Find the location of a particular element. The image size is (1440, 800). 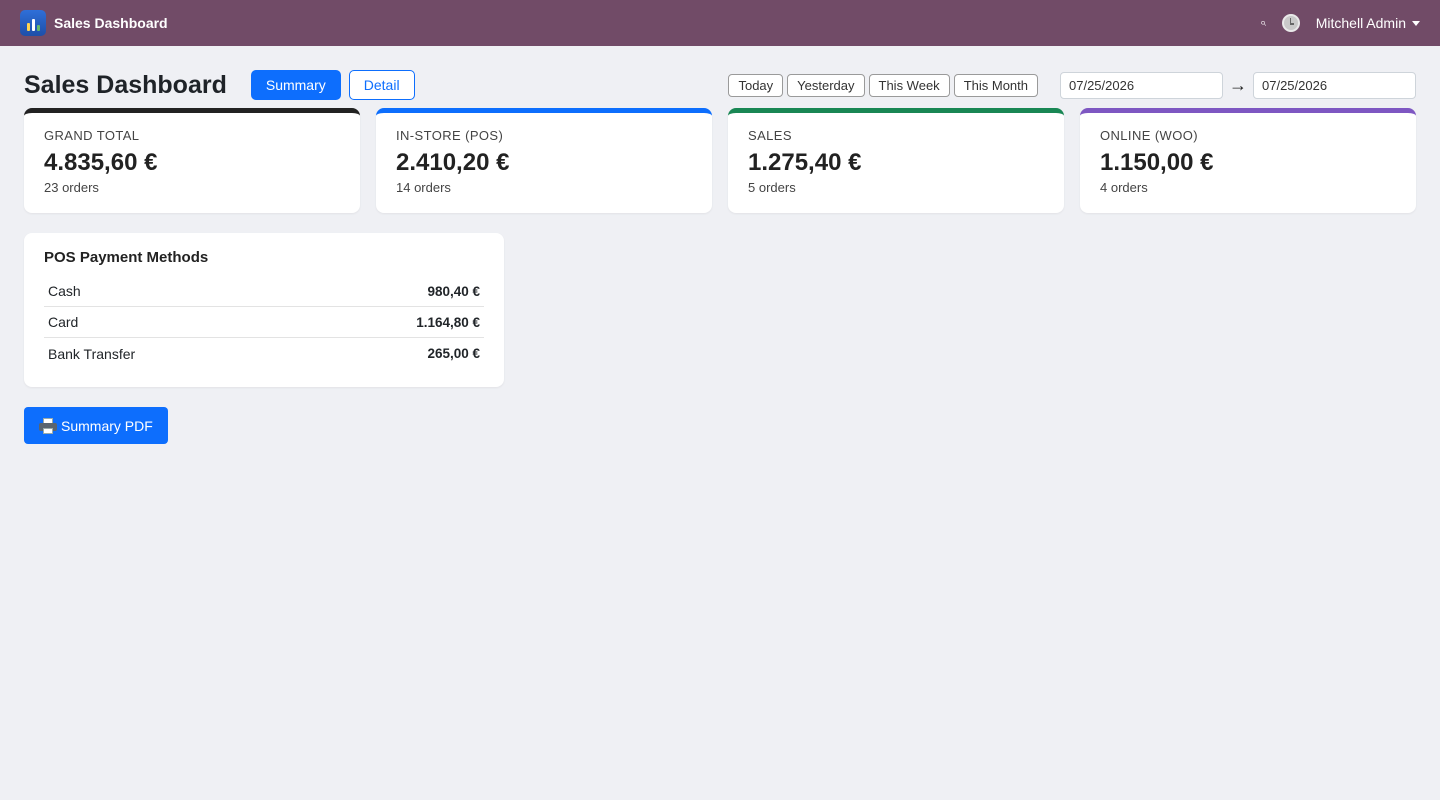

summary-pdf-button: Summary PDF is located at coordinates (96, 425).